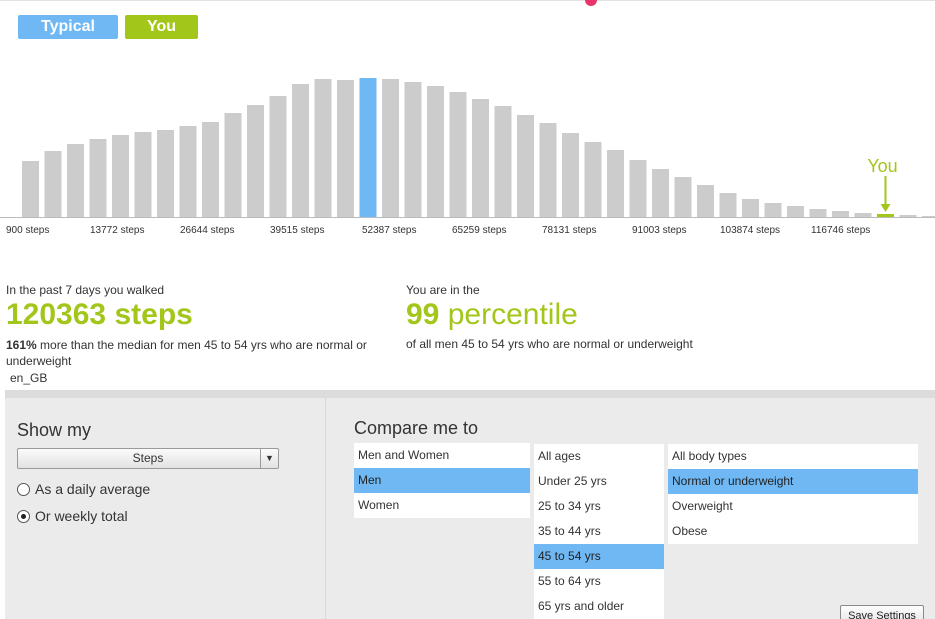 The width and height of the screenshot is (935, 619). I want to click on gender-item: Men, so click(442, 480).